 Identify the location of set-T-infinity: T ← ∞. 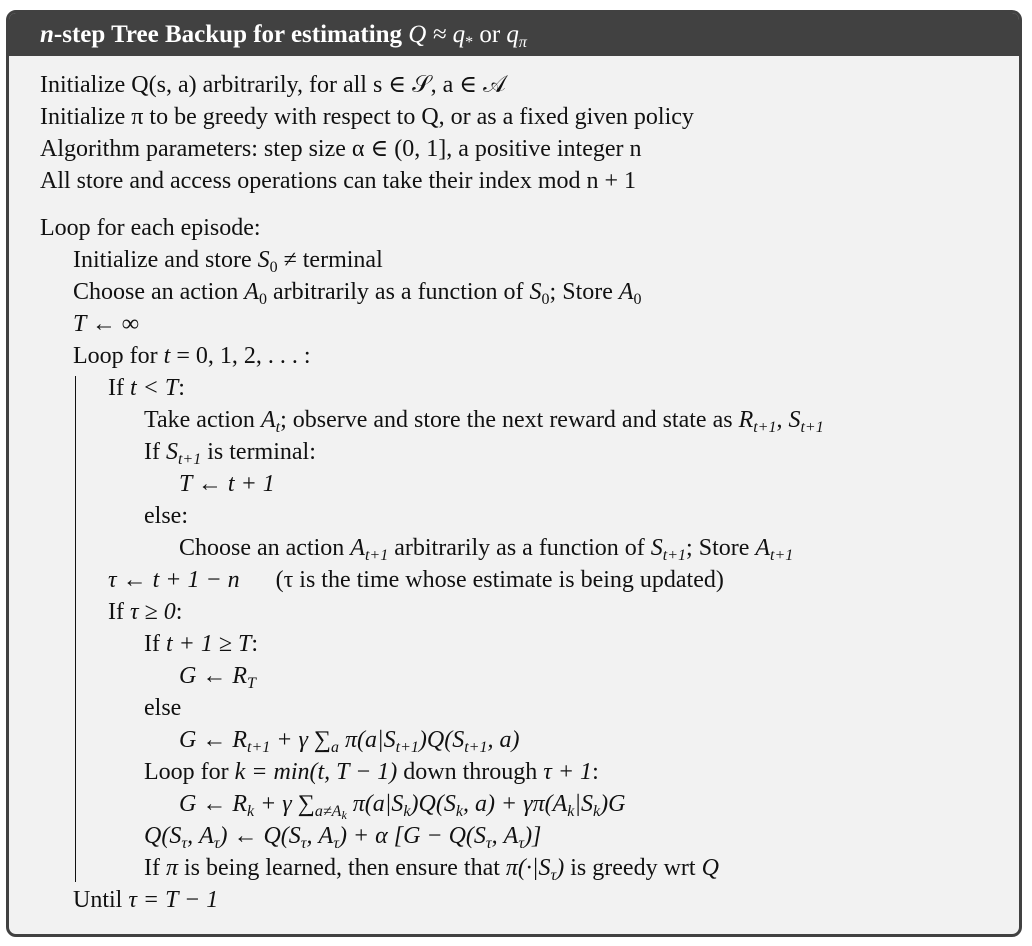
(106, 324).